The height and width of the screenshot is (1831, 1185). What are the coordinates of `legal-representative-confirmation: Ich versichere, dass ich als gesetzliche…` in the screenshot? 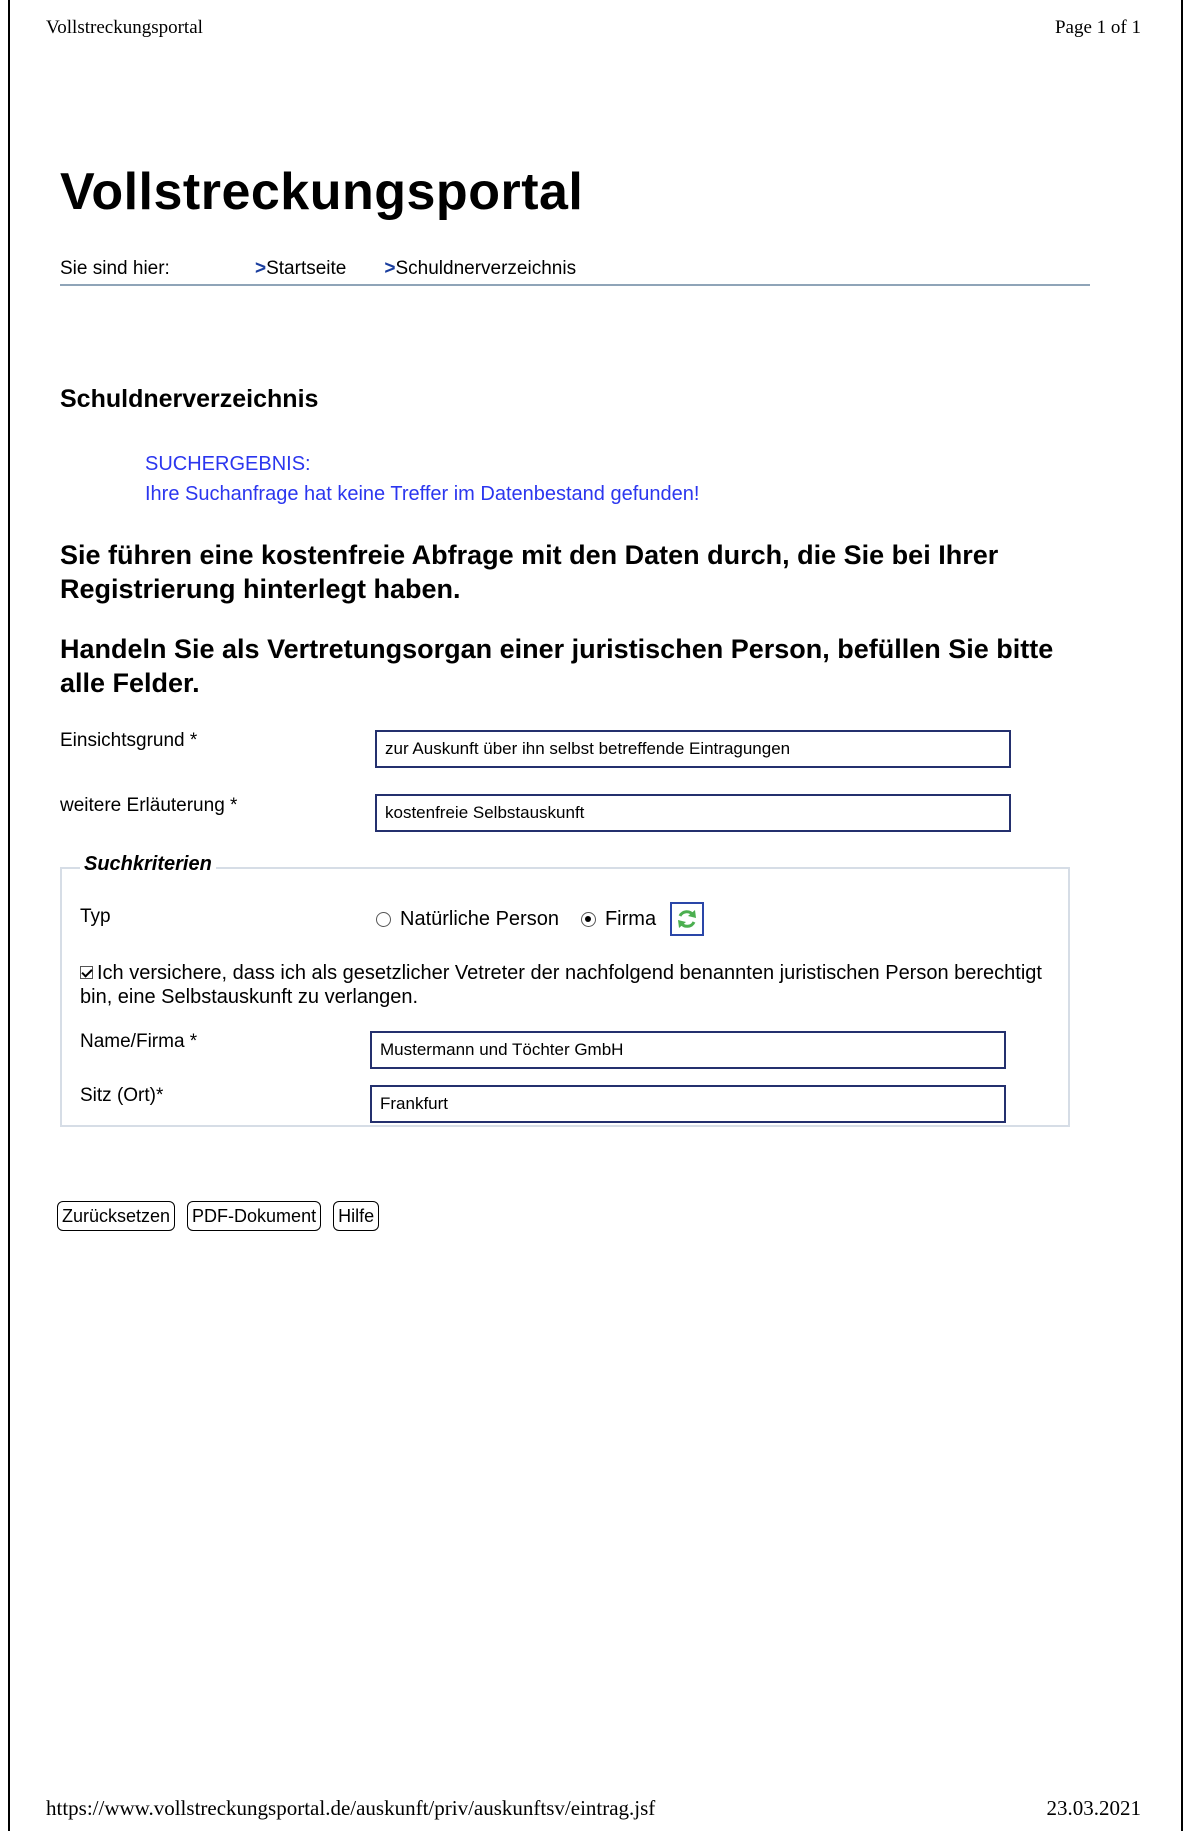 It's located at (570, 985).